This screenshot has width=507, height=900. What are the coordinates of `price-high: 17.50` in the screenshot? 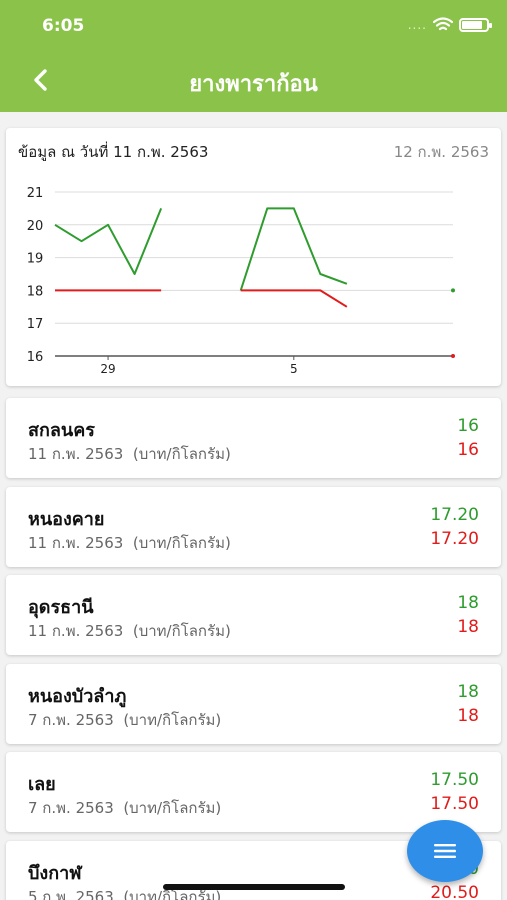 It's located at (454, 780).